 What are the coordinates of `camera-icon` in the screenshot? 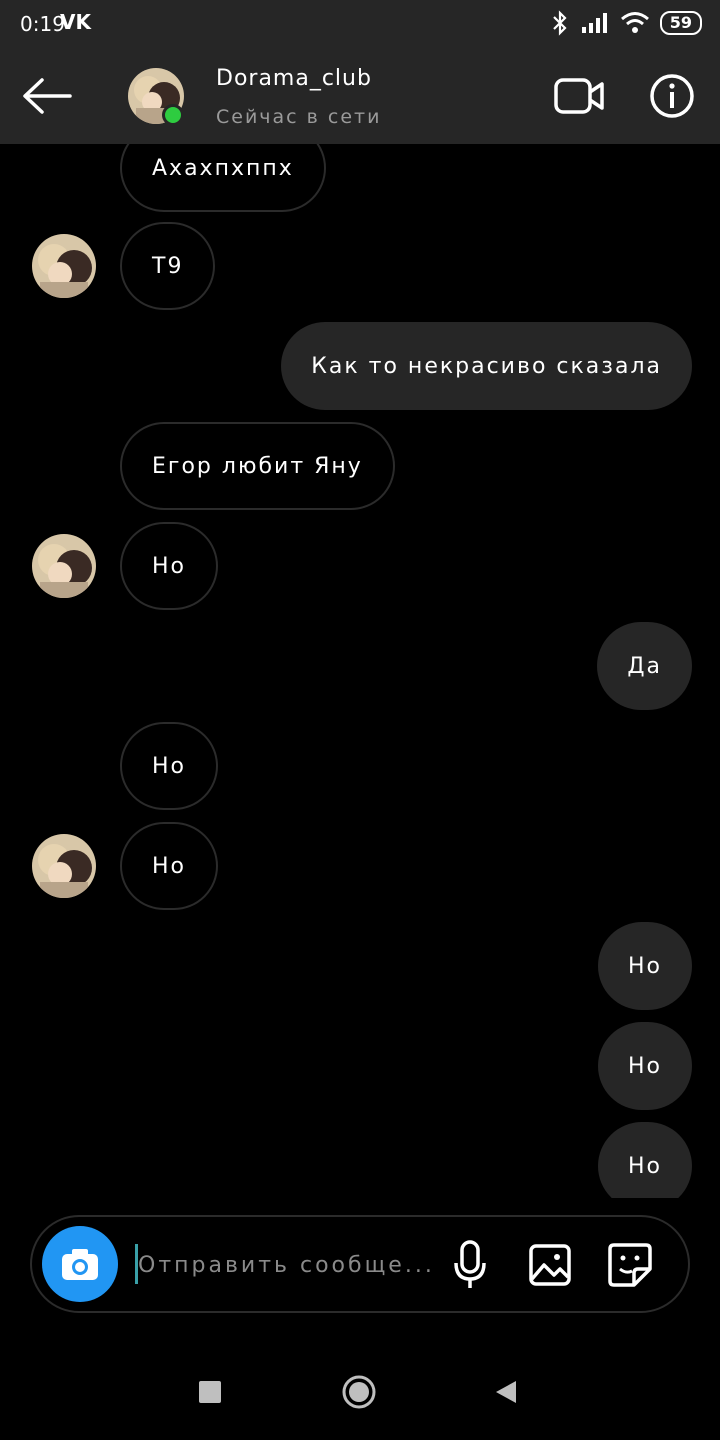 It's located at (80, 1264).